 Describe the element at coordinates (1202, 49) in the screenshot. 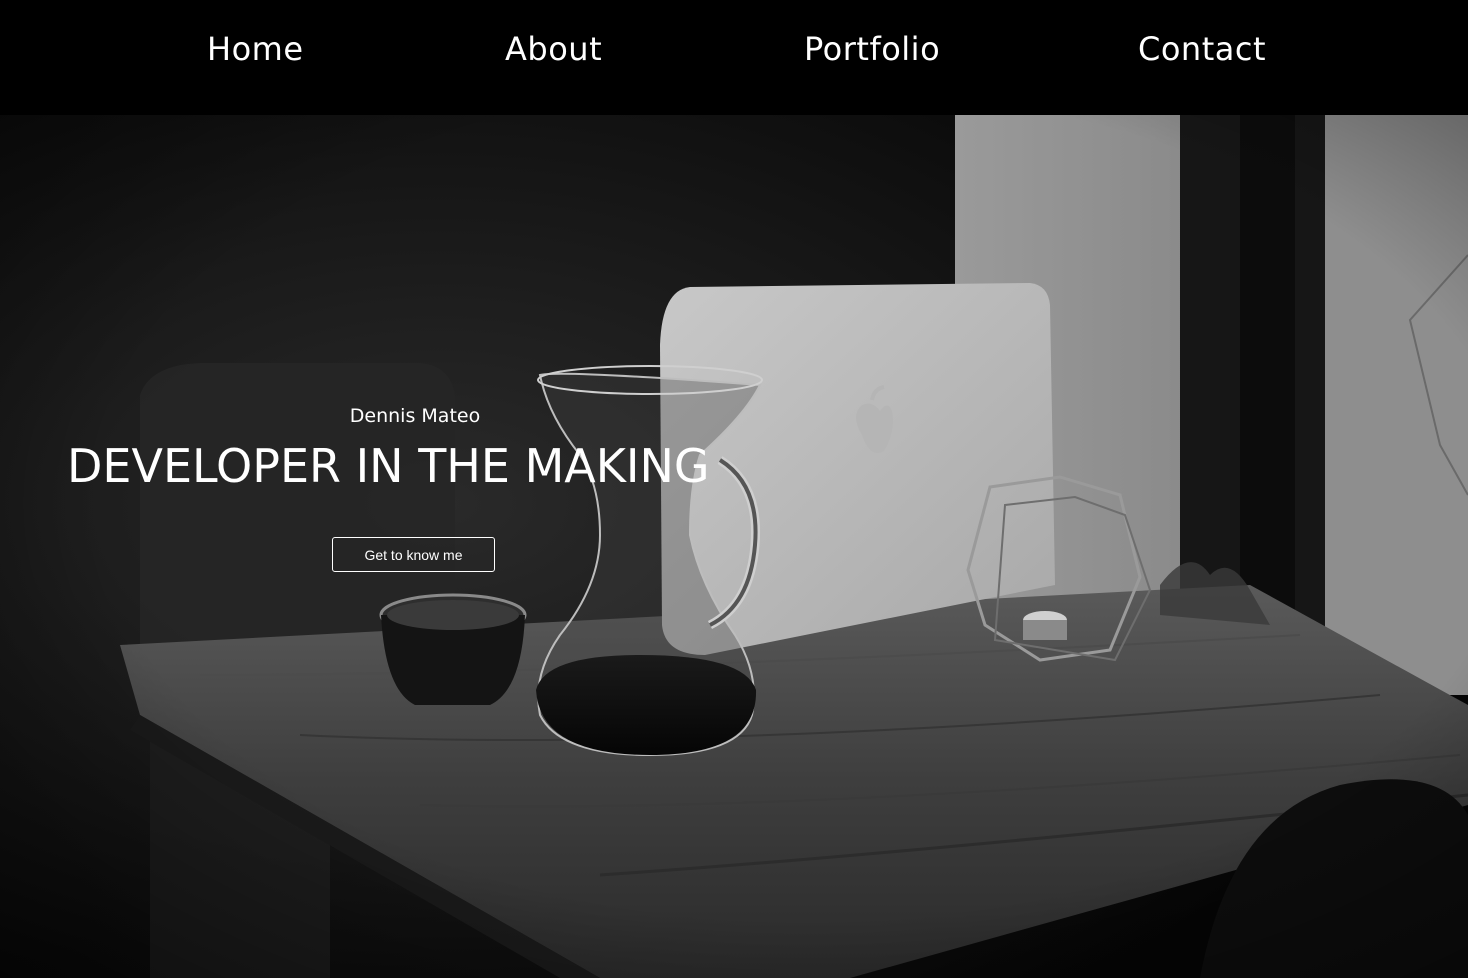

I see `nav-link-contact: Contact` at that location.